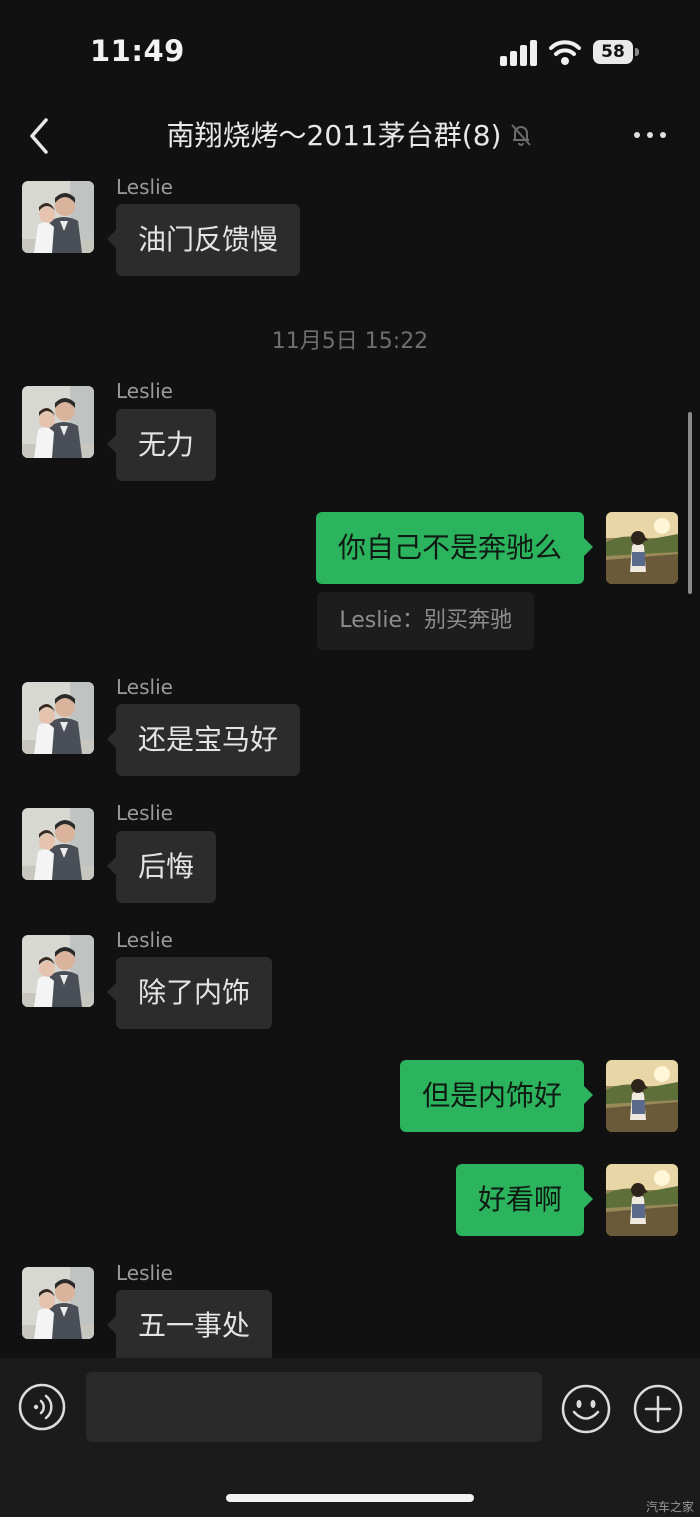  Describe the element at coordinates (650, 135) in the screenshot. I see `more-options-button` at that location.